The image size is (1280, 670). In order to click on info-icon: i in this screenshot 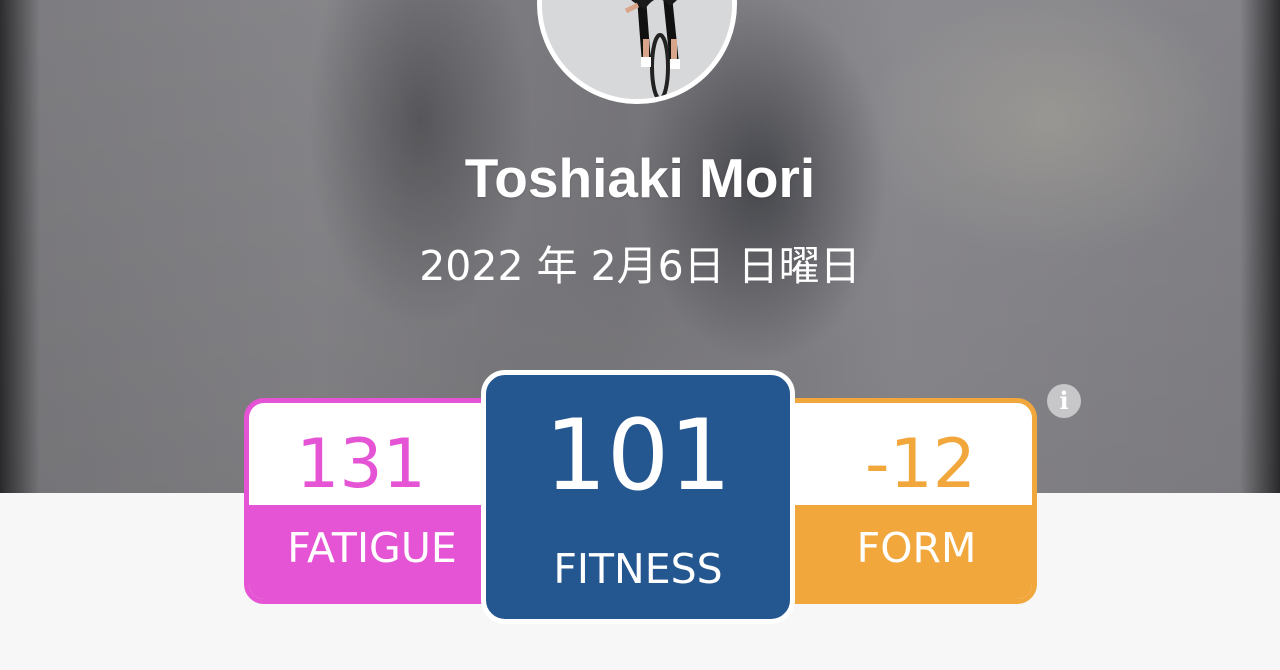, I will do `click(1064, 401)`.